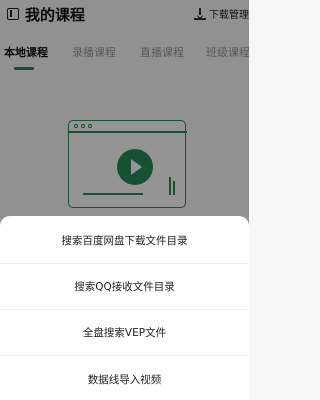 The height and width of the screenshot is (400, 320). What do you see at coordinates (124, 287) in the screenshot?
I see `option-search-qq-received: 搜索QQ接收文件目录` at bounding box center [124, 287].